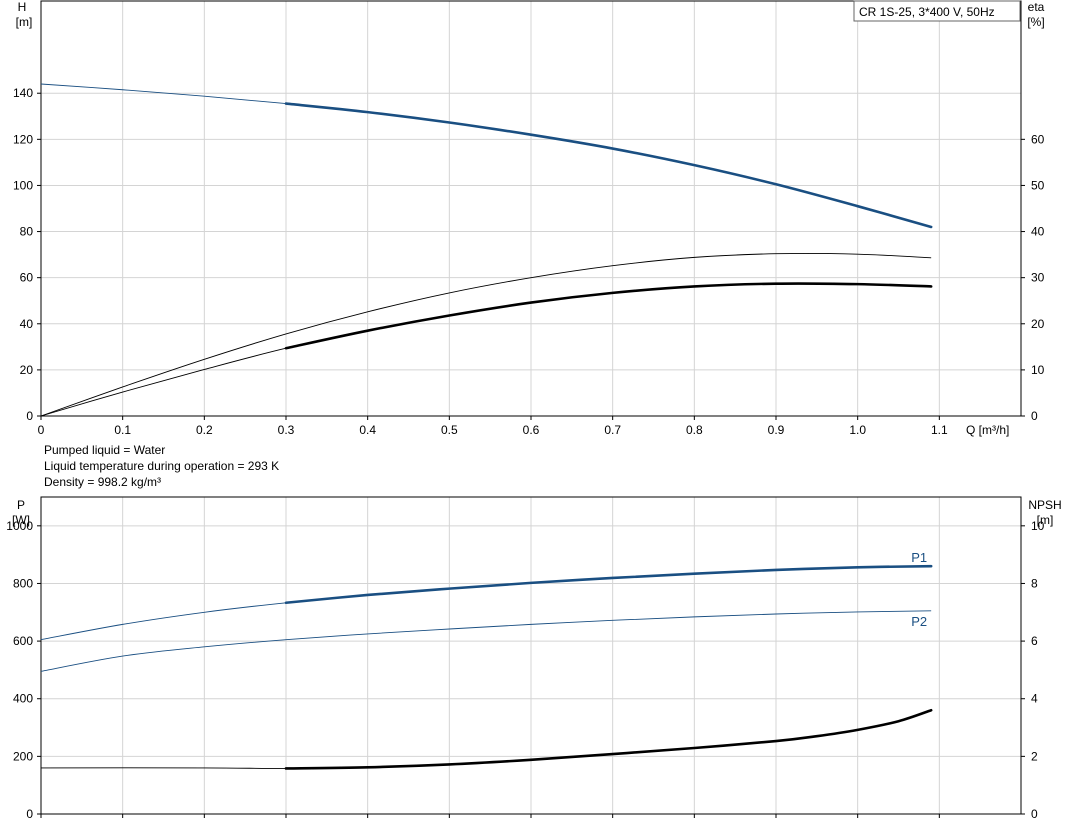  I want to click on top-x-tick-label: 0.5, so click(449, 430).